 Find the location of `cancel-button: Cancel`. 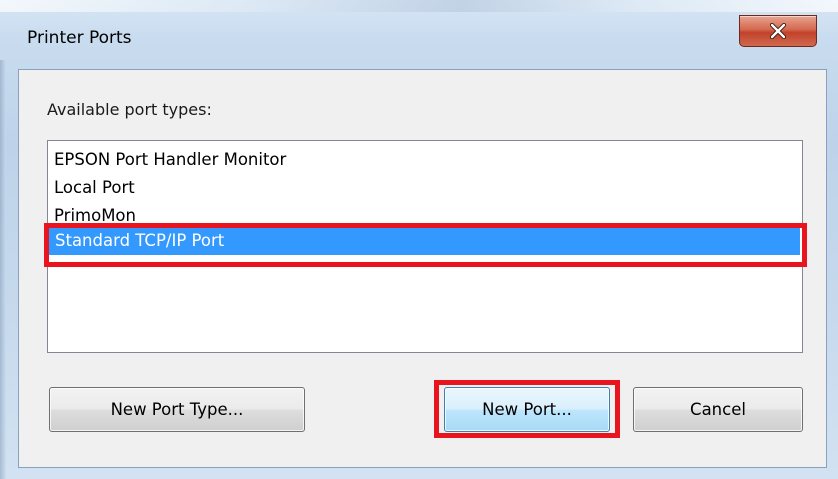

cancel-button: Cancel is located at coordinates (718, 409).